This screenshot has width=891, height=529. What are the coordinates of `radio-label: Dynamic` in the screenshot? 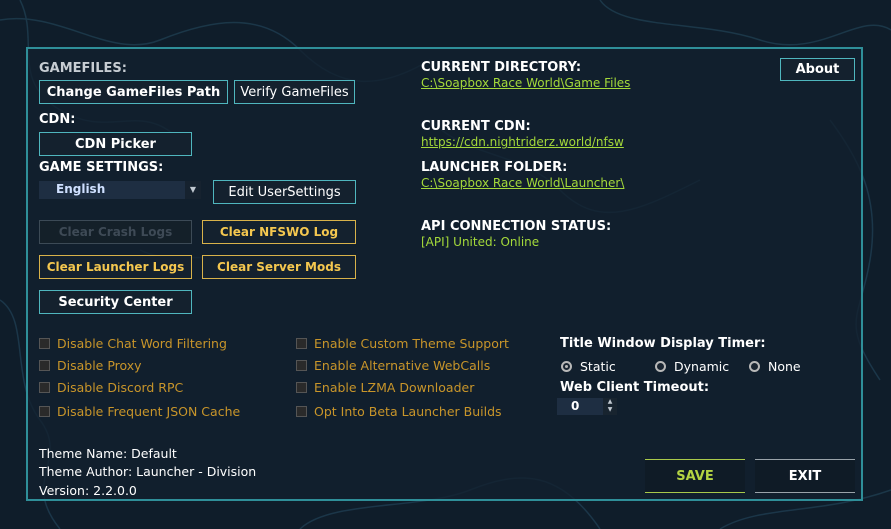 It's located at (702, 366).